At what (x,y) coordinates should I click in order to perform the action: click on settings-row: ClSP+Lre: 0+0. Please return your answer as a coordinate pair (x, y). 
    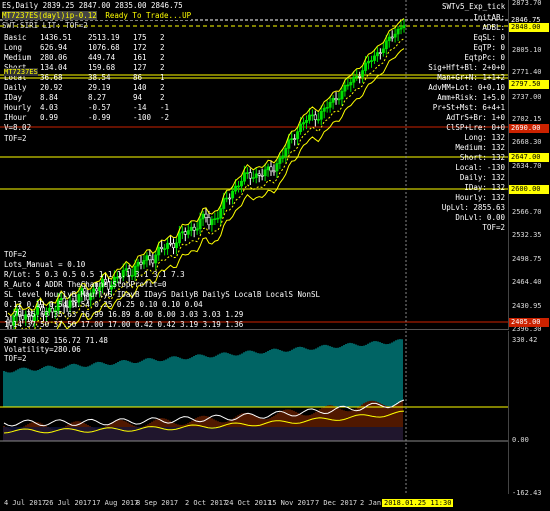
    Looking at the image, I should click on (475, 127).